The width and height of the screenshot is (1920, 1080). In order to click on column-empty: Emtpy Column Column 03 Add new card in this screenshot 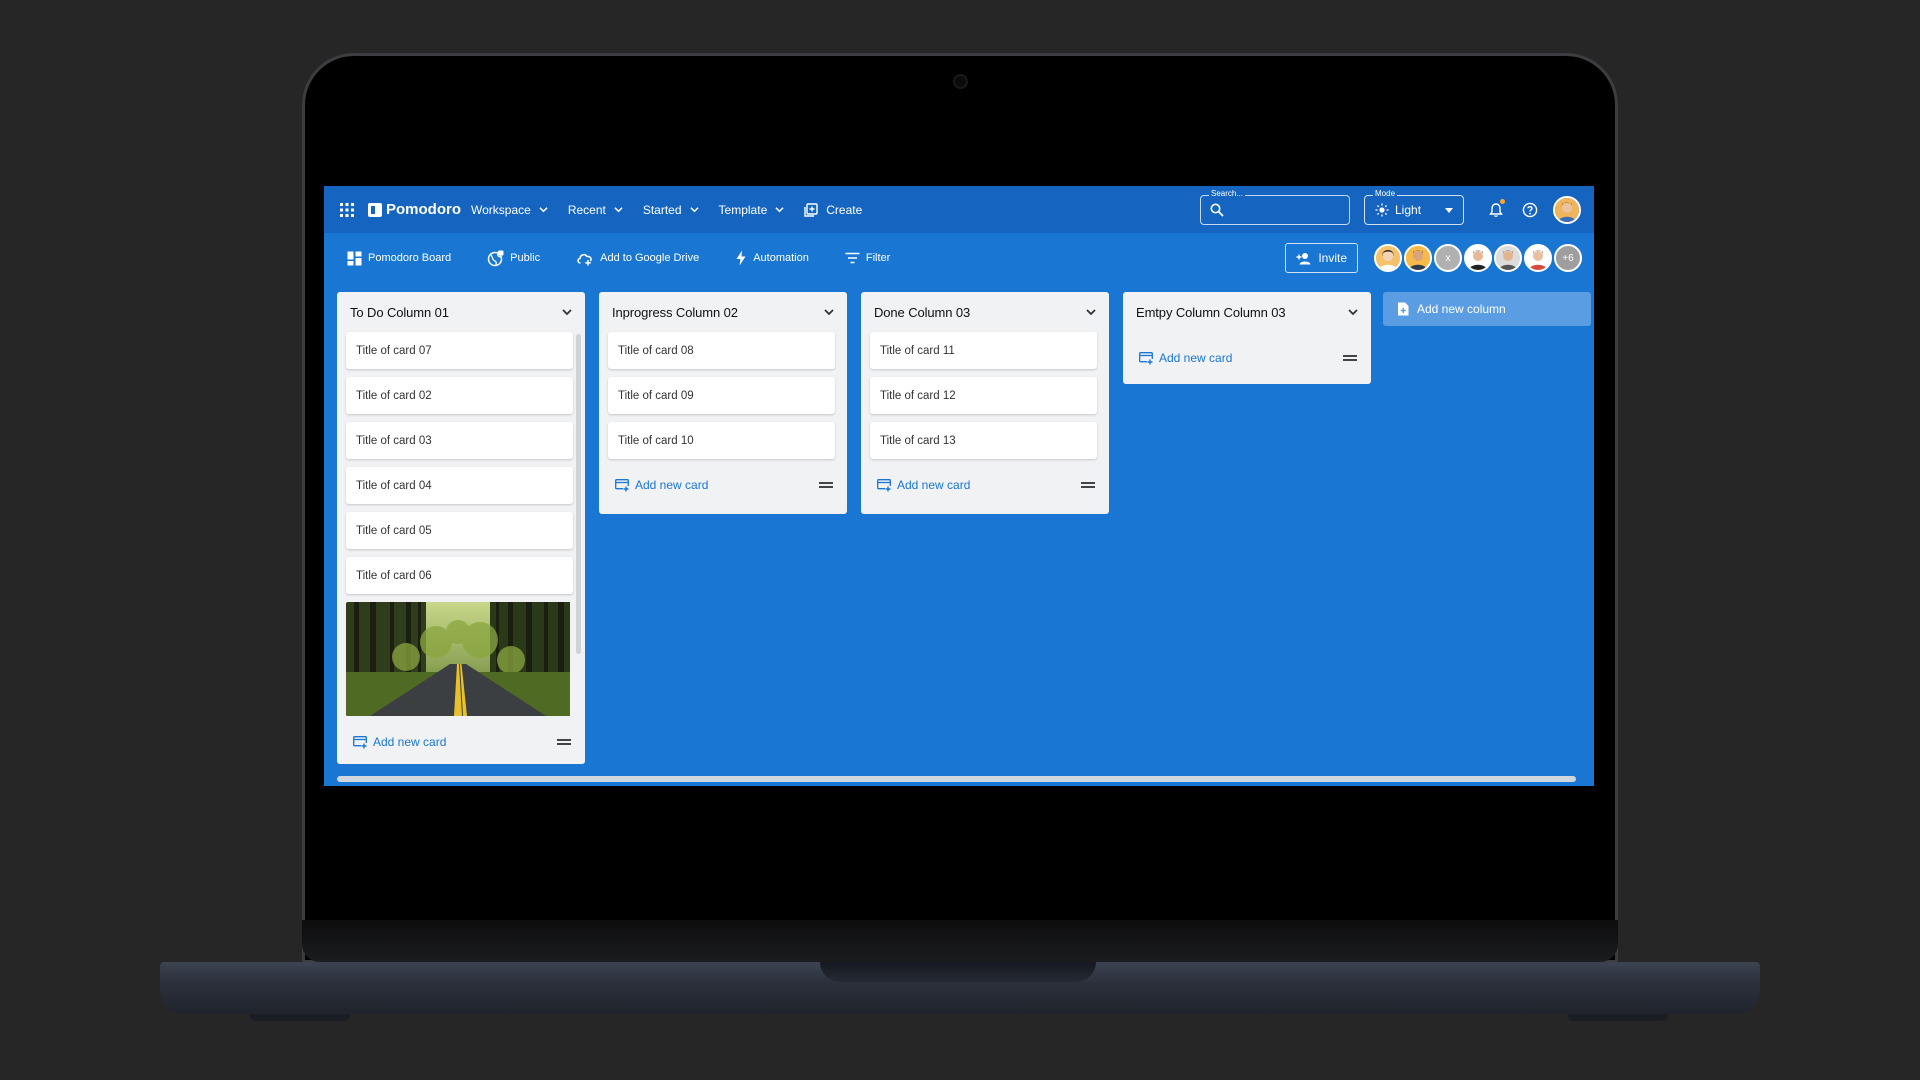, I will do `click(1247, 338)`.